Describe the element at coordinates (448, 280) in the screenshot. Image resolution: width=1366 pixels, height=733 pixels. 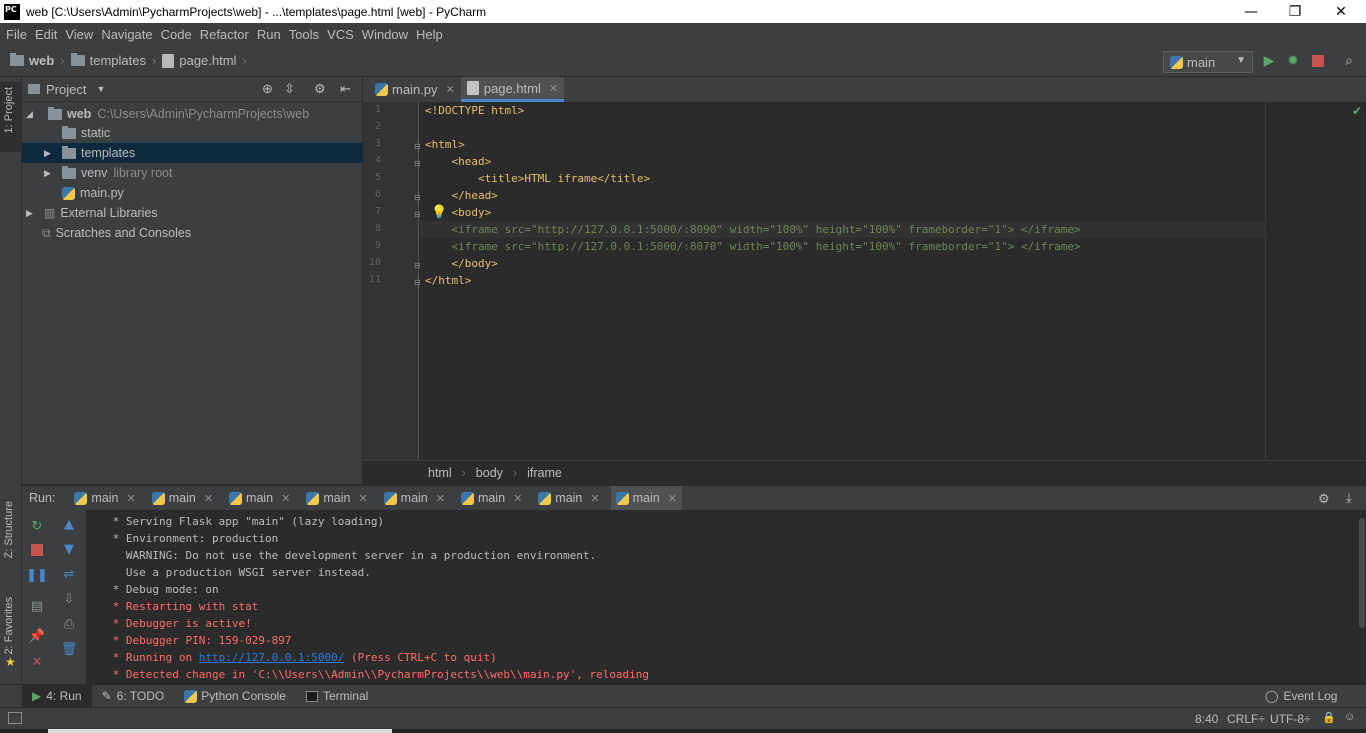
I see `code-line: </html>` at that location.